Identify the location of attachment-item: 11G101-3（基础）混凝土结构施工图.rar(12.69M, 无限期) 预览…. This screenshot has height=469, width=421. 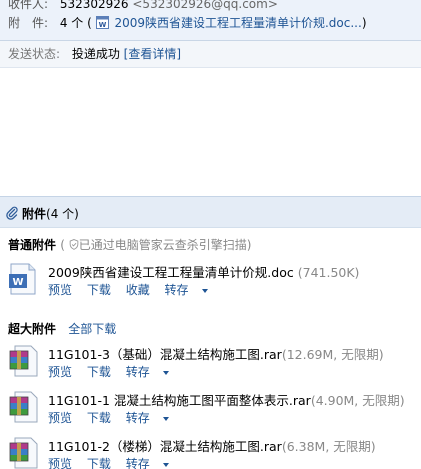
(213, 364).